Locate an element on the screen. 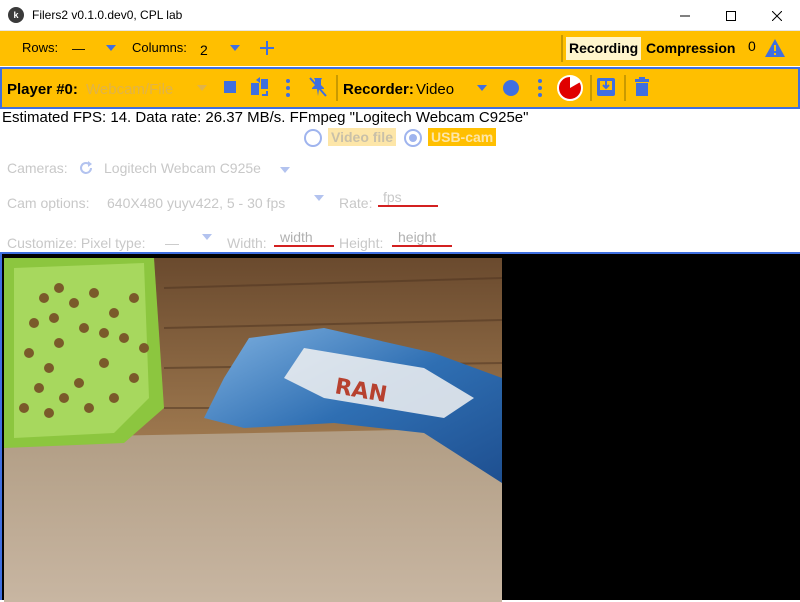  customize-label: Customize: Pixel type: is located at coordinates (76, 243).